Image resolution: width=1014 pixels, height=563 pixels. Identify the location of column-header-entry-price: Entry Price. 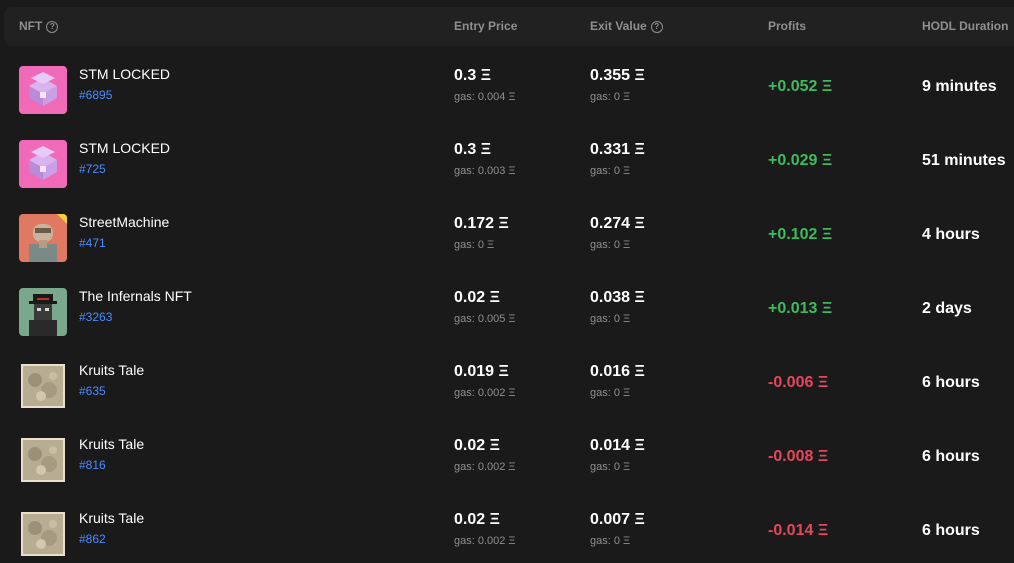
(485, 26).